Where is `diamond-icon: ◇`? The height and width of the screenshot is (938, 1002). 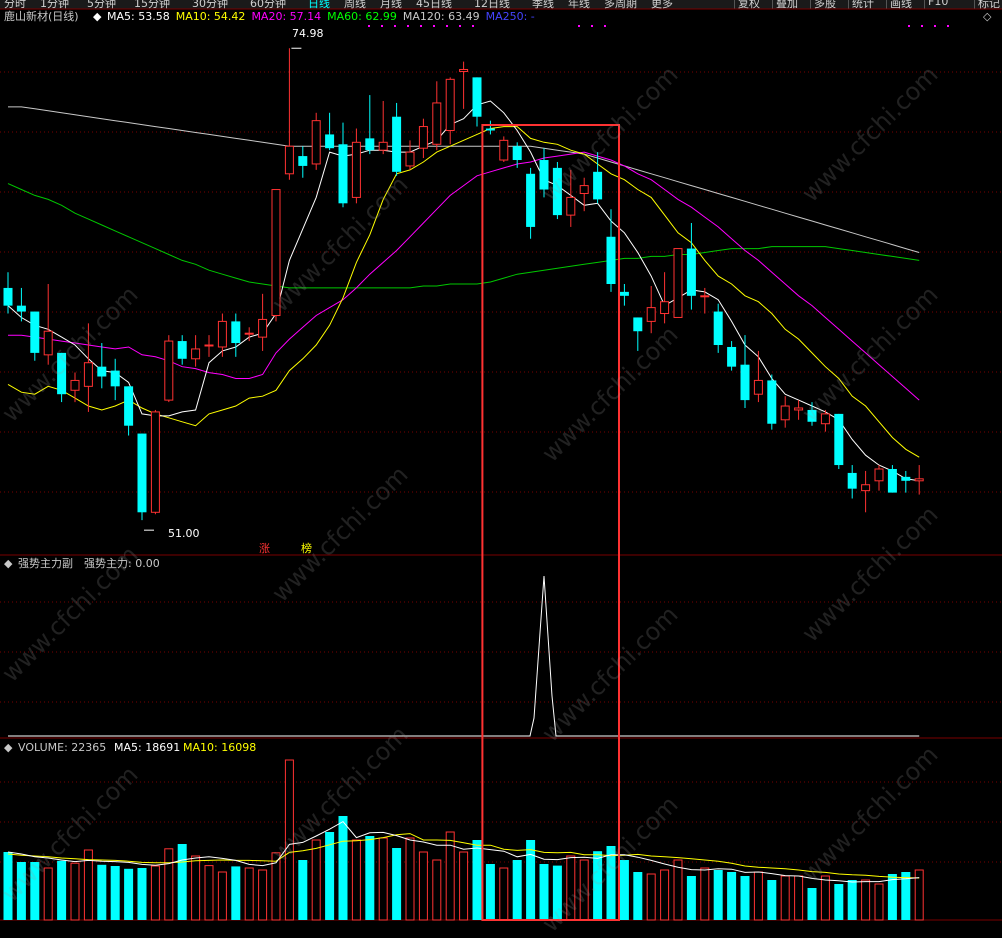 diamond-icon: ◇ is located at coordinates (987, 17).